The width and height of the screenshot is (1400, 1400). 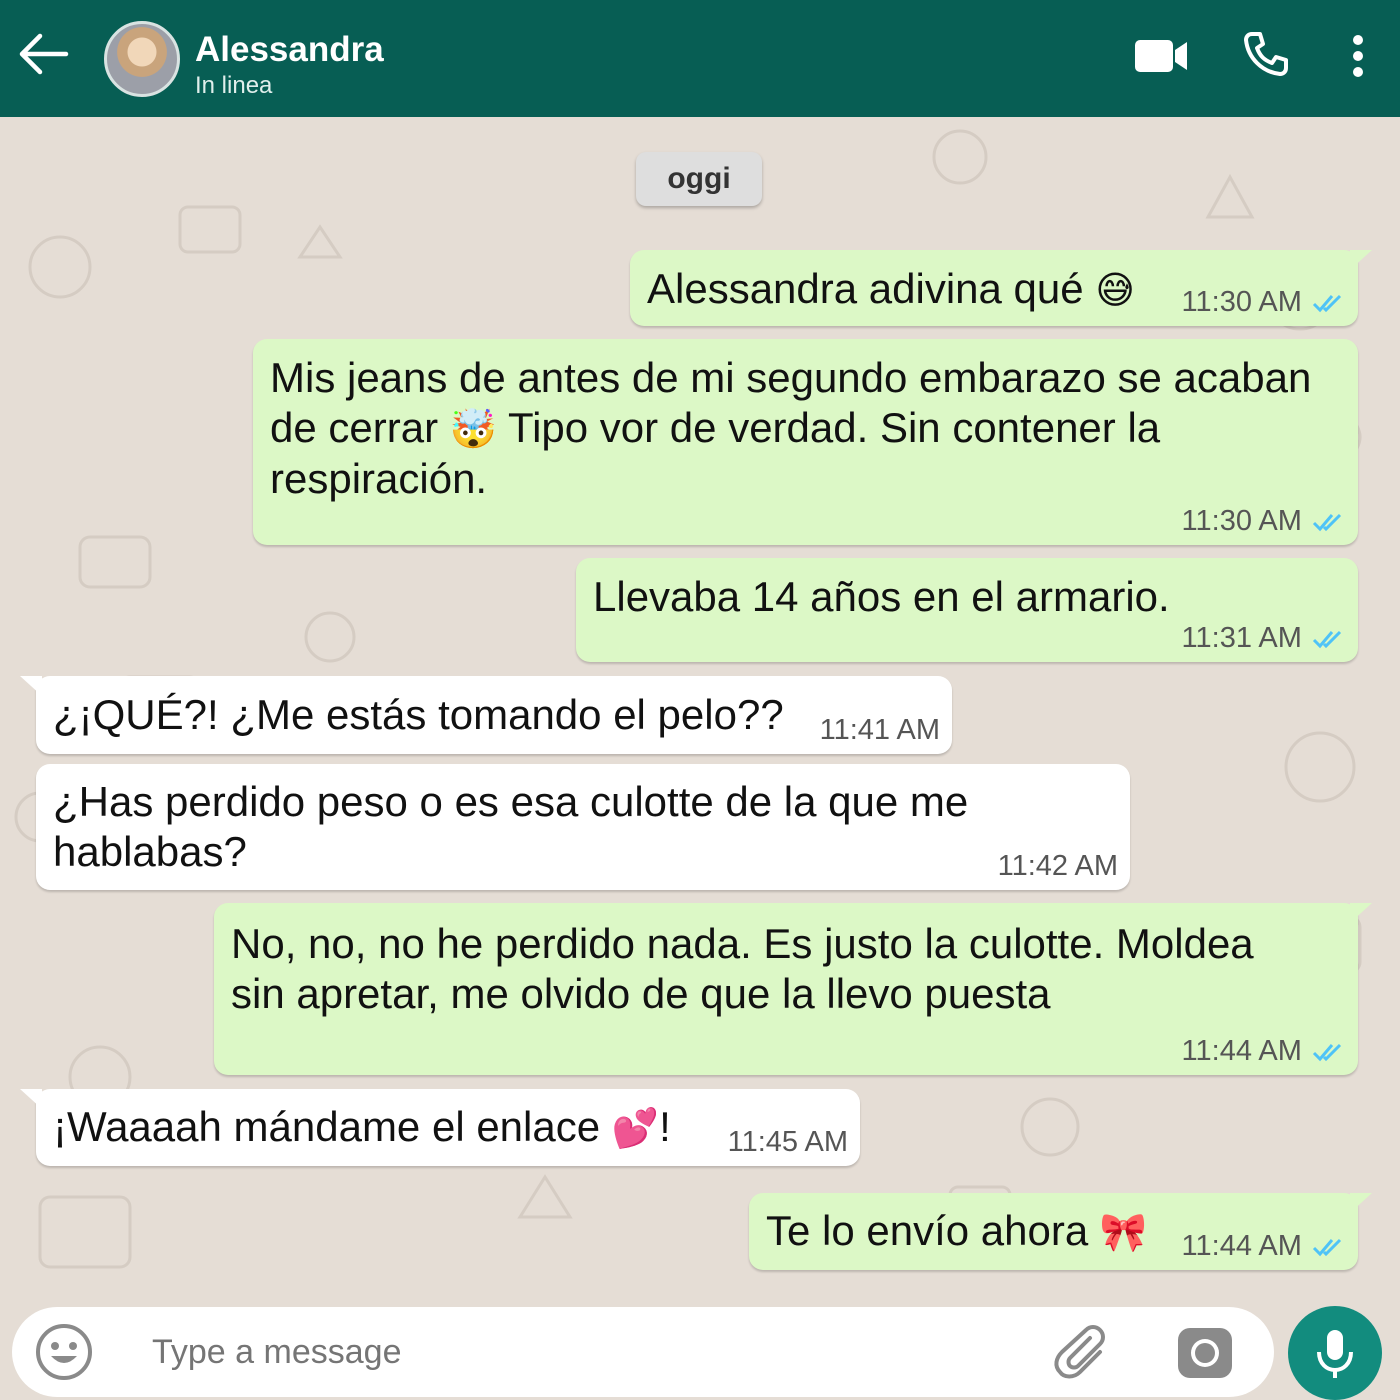 What do you see at coordinates (1084, 1354) in the screenshot?
I see `paperclip-icon` at bounding box center [1084, 1354].